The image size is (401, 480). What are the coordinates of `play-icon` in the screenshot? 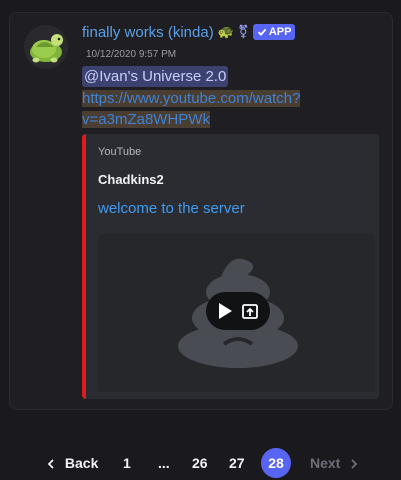 It's located at (225, 311).